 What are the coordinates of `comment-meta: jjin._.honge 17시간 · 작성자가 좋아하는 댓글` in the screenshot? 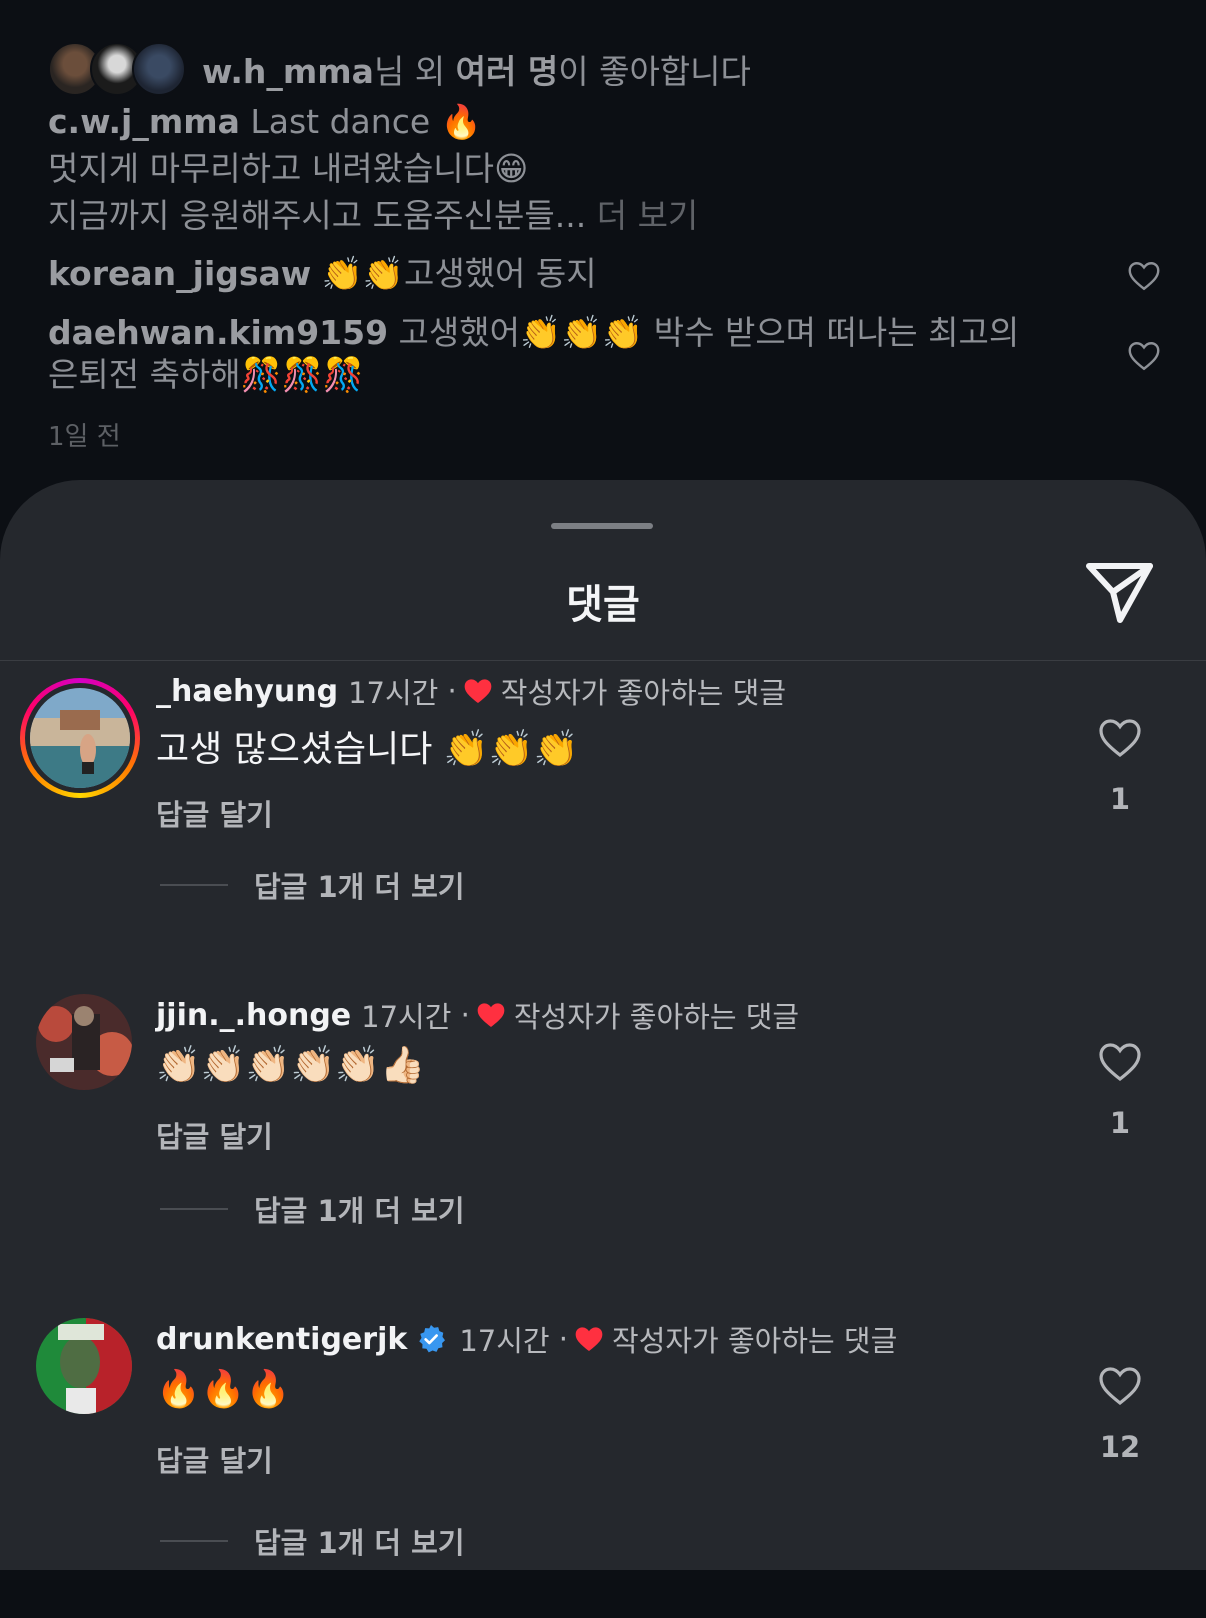 It's located at (477, 1015).